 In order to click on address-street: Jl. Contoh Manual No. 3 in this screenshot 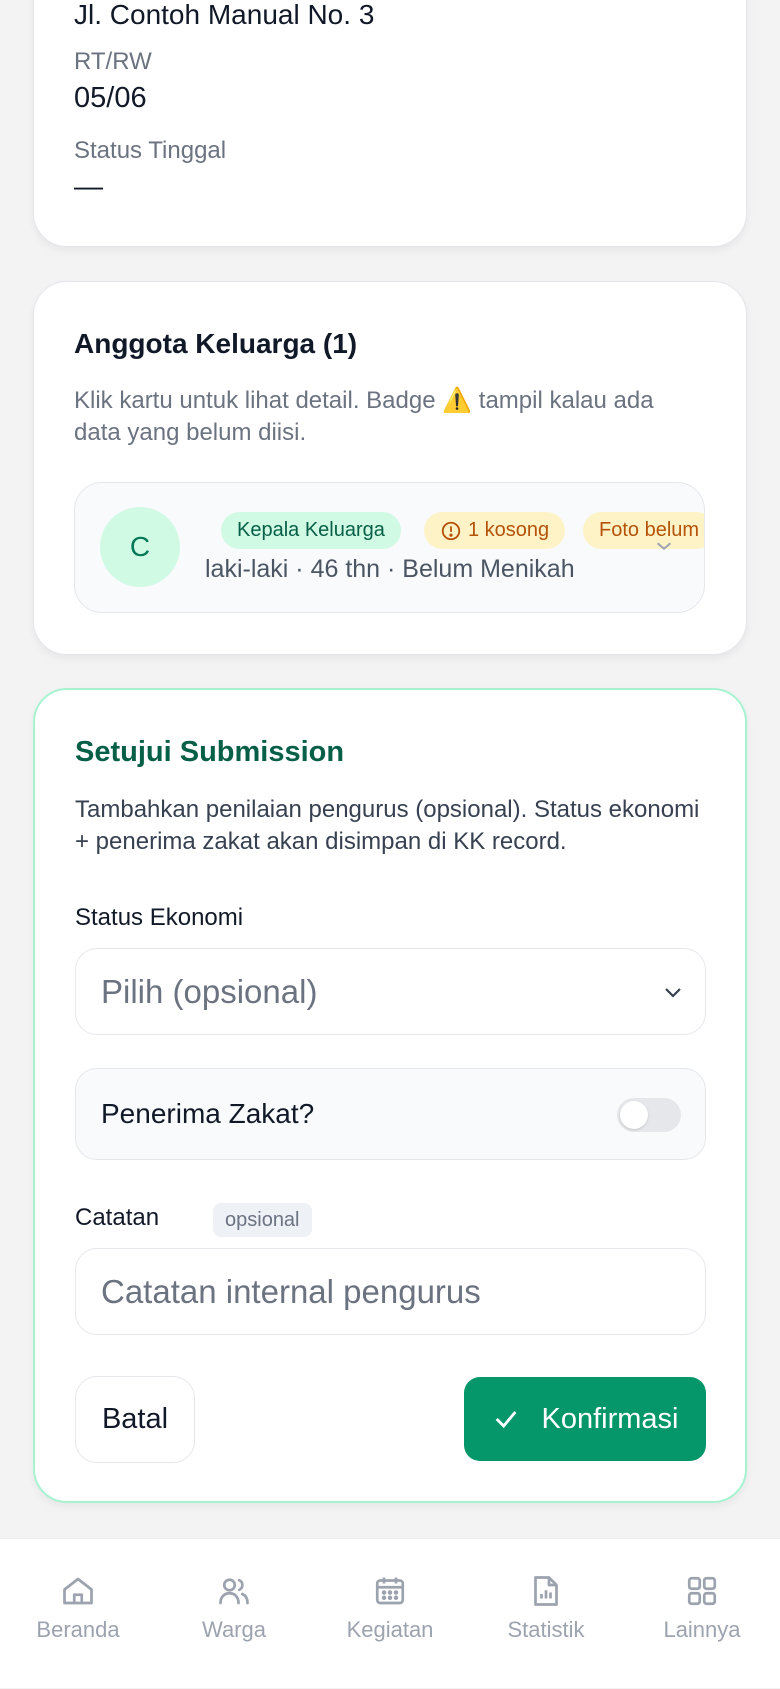, I will do `click(224, 15)`.